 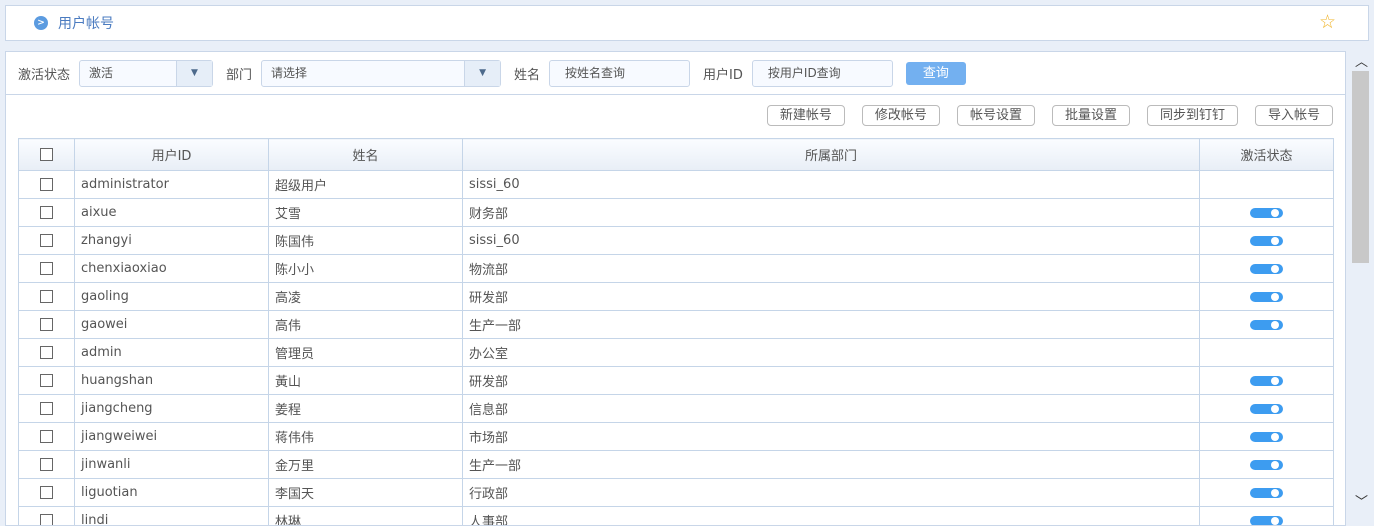 What do you see at coordinates (831, 185) in the screenshot?
I see `cell-dept: sissi_60` at bounding box center [831, 185].